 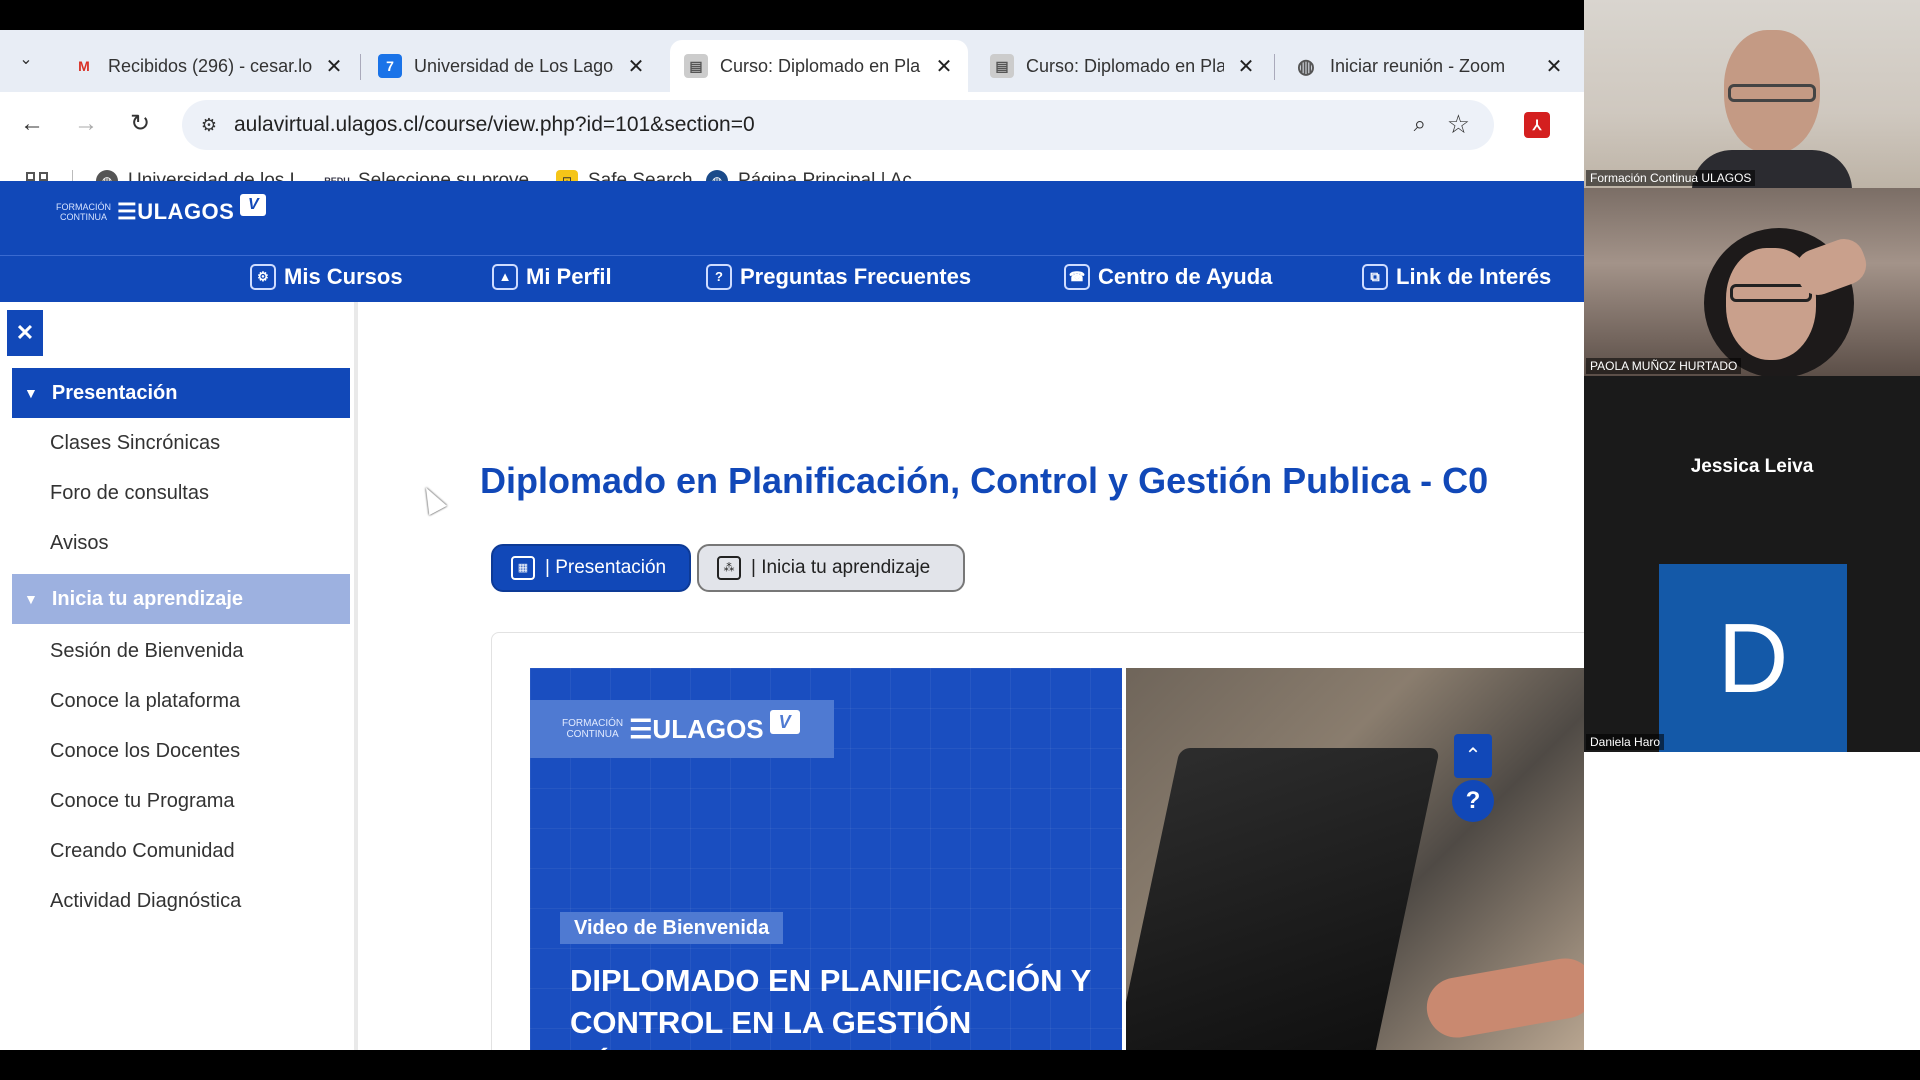 What do you see at coordinates (135, 443) in the screenshot?
I see `sidebar-item-clases-sincronicas: Clases Sincrónicas` at bounding box center [135, 443].